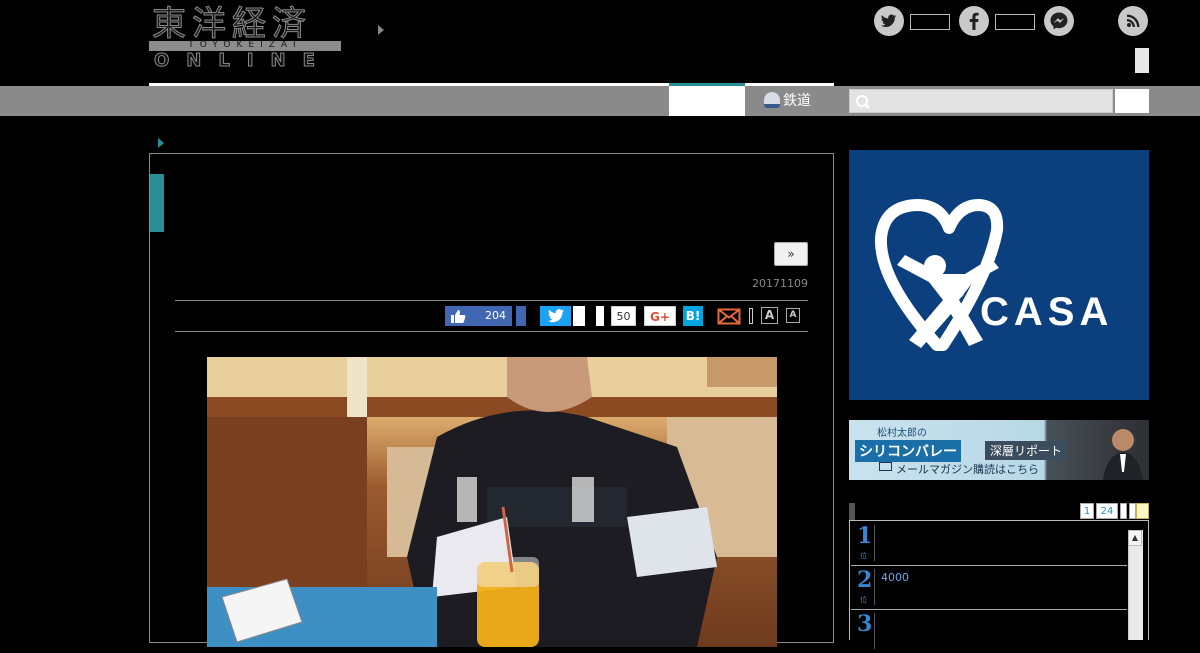  I want to click on ad-silicon-valley-banner: 松村太郎の シリコンバレー 深層リポート メールマガジン購読はこちら, so click(999, 450).